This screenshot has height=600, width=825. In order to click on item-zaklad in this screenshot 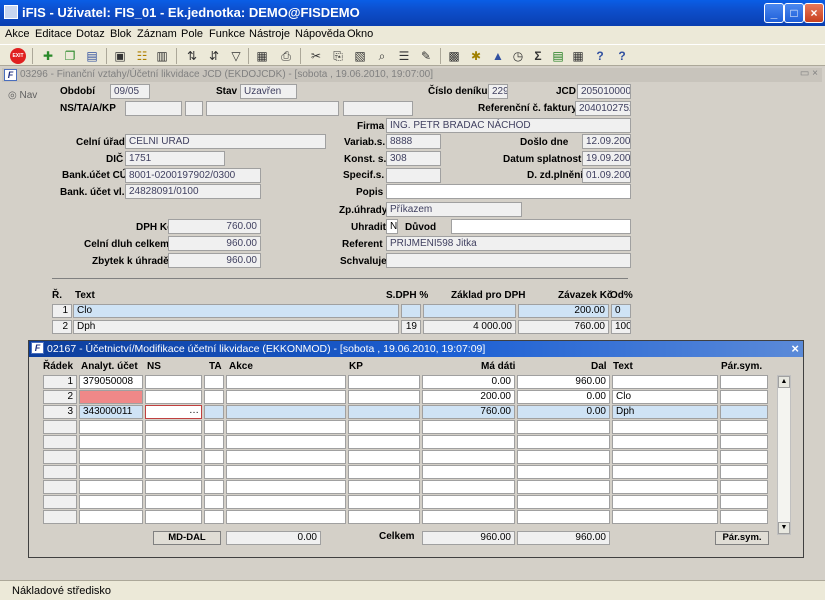, I will do `click(469, 311)`.